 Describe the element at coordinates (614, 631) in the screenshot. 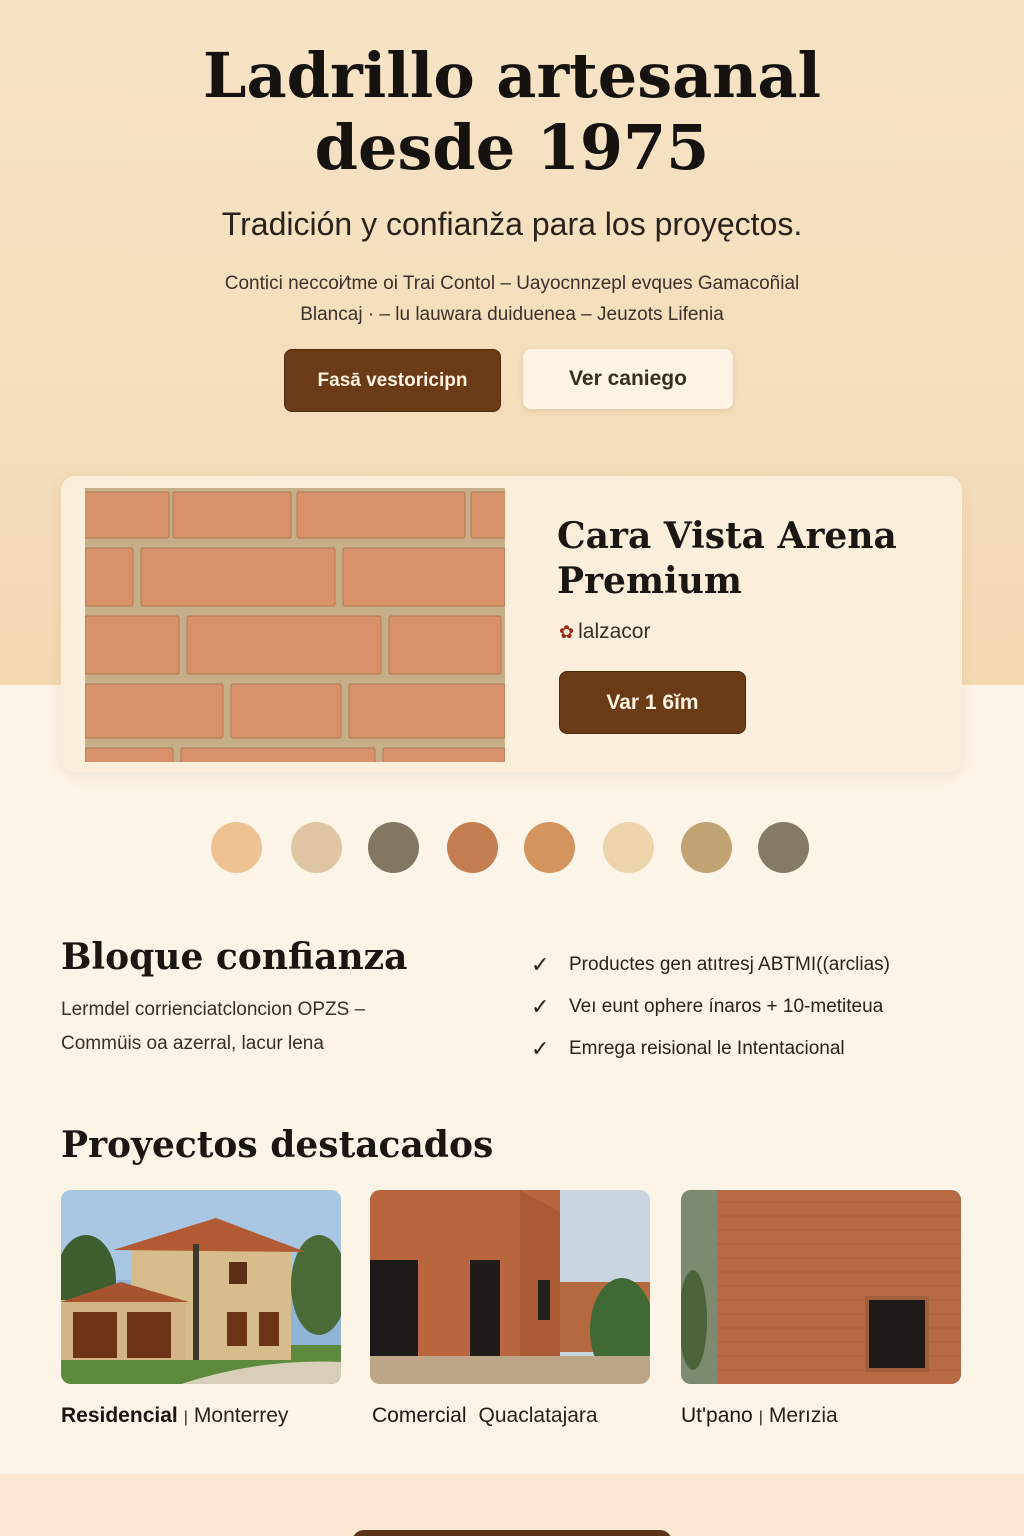

I see `product-maker-label: lalzacor` at that location.